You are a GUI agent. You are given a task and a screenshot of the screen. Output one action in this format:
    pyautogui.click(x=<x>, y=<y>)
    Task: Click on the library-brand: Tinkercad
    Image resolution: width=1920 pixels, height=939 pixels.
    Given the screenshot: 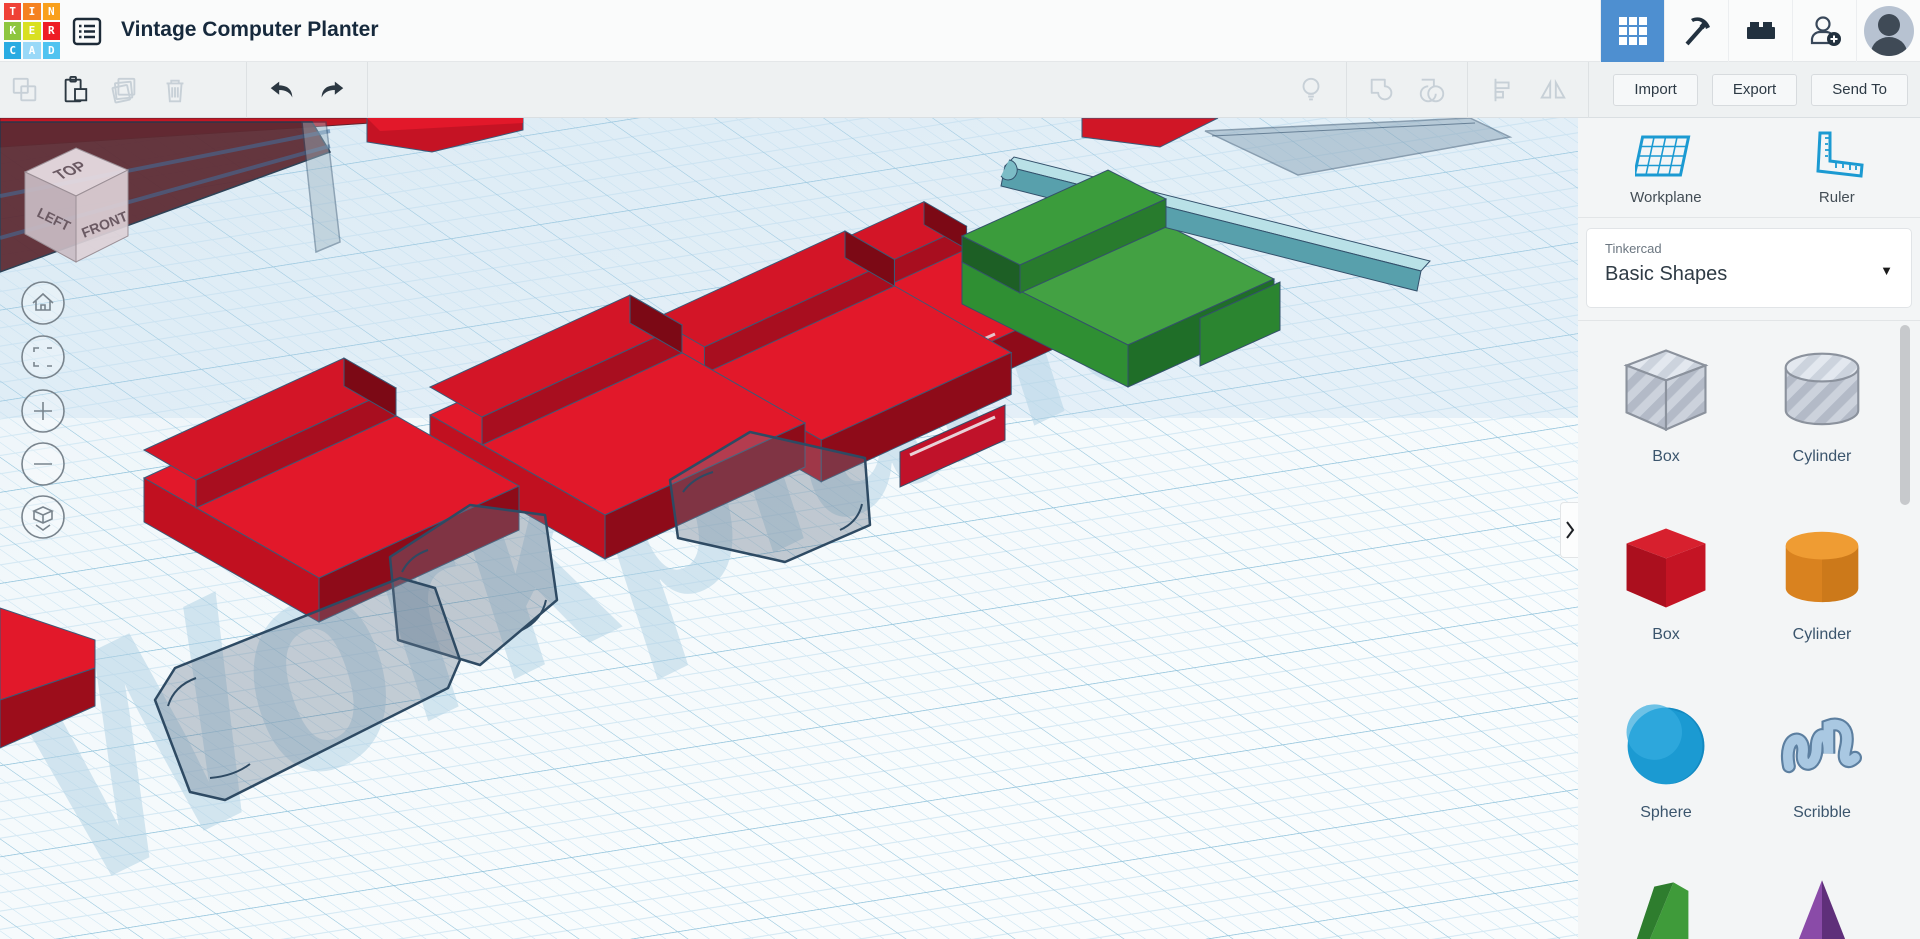 What is the action you would take?
    pyautogui.click(x=1633, y=248)
    